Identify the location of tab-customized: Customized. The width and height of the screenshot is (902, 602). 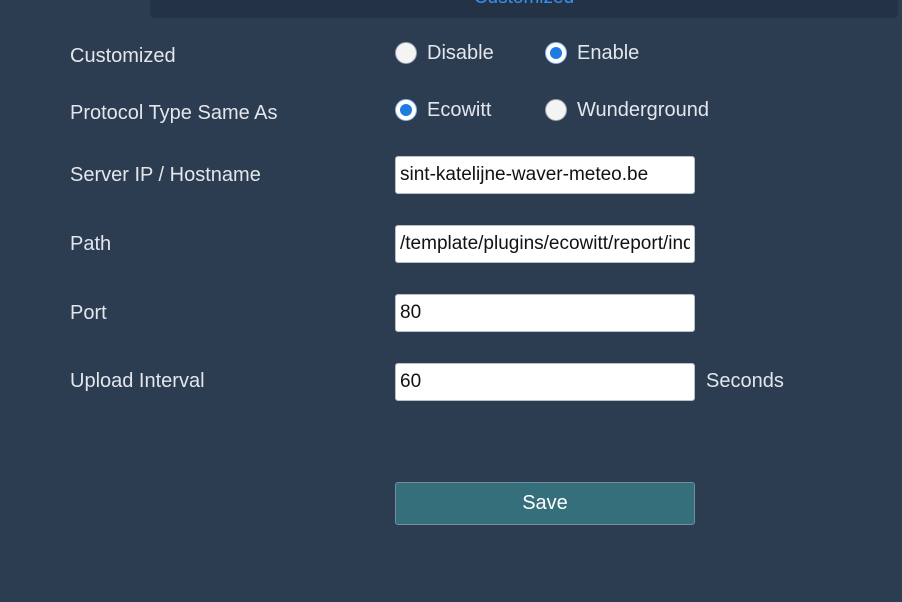
(524, 9).